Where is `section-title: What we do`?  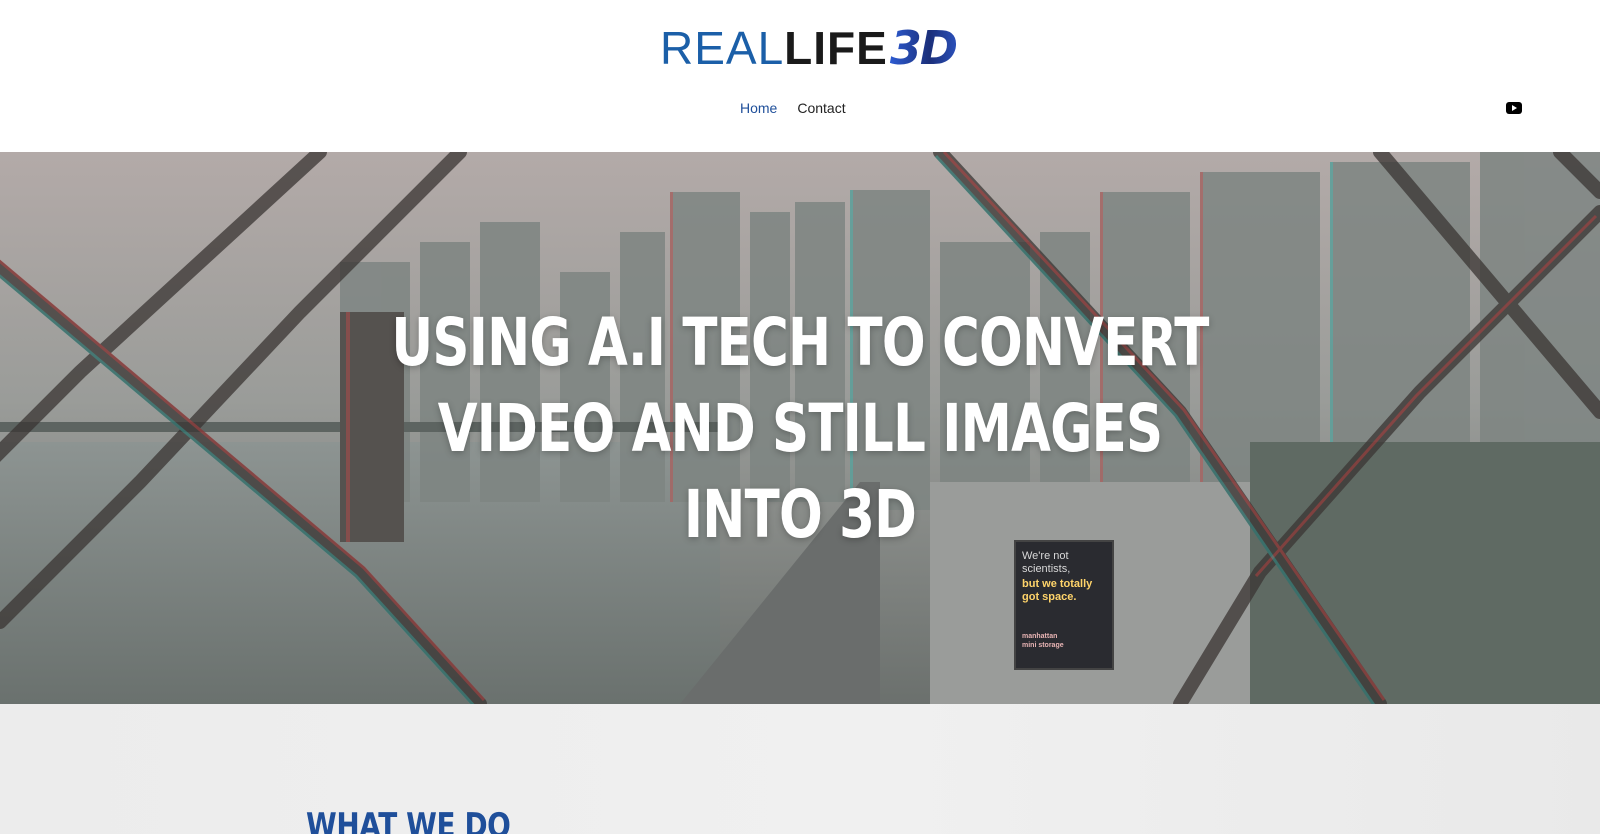
section-title: What we do is located at coordinates (408, 820).